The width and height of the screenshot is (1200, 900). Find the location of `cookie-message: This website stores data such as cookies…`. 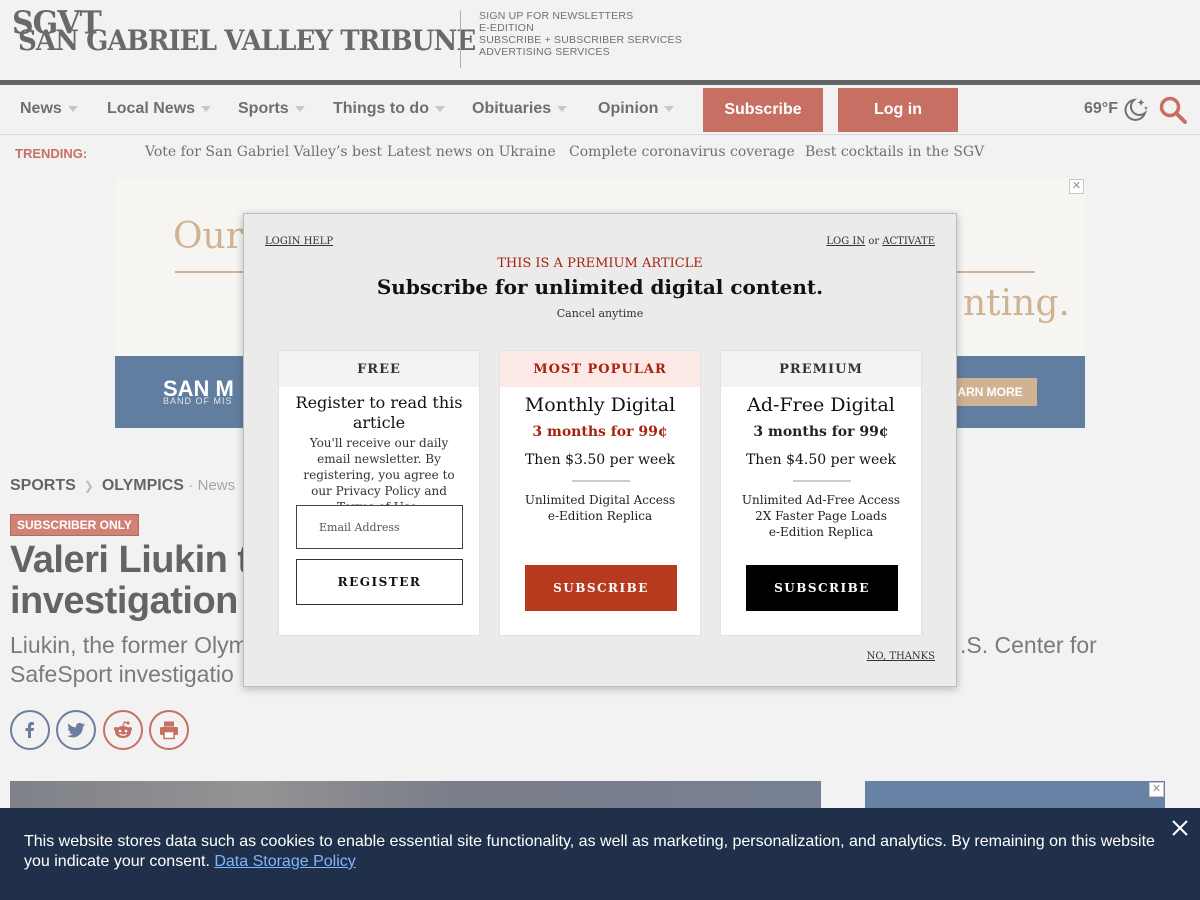

cookie-message: This website stores data such as cookies… is located at coordinates (589, 851).